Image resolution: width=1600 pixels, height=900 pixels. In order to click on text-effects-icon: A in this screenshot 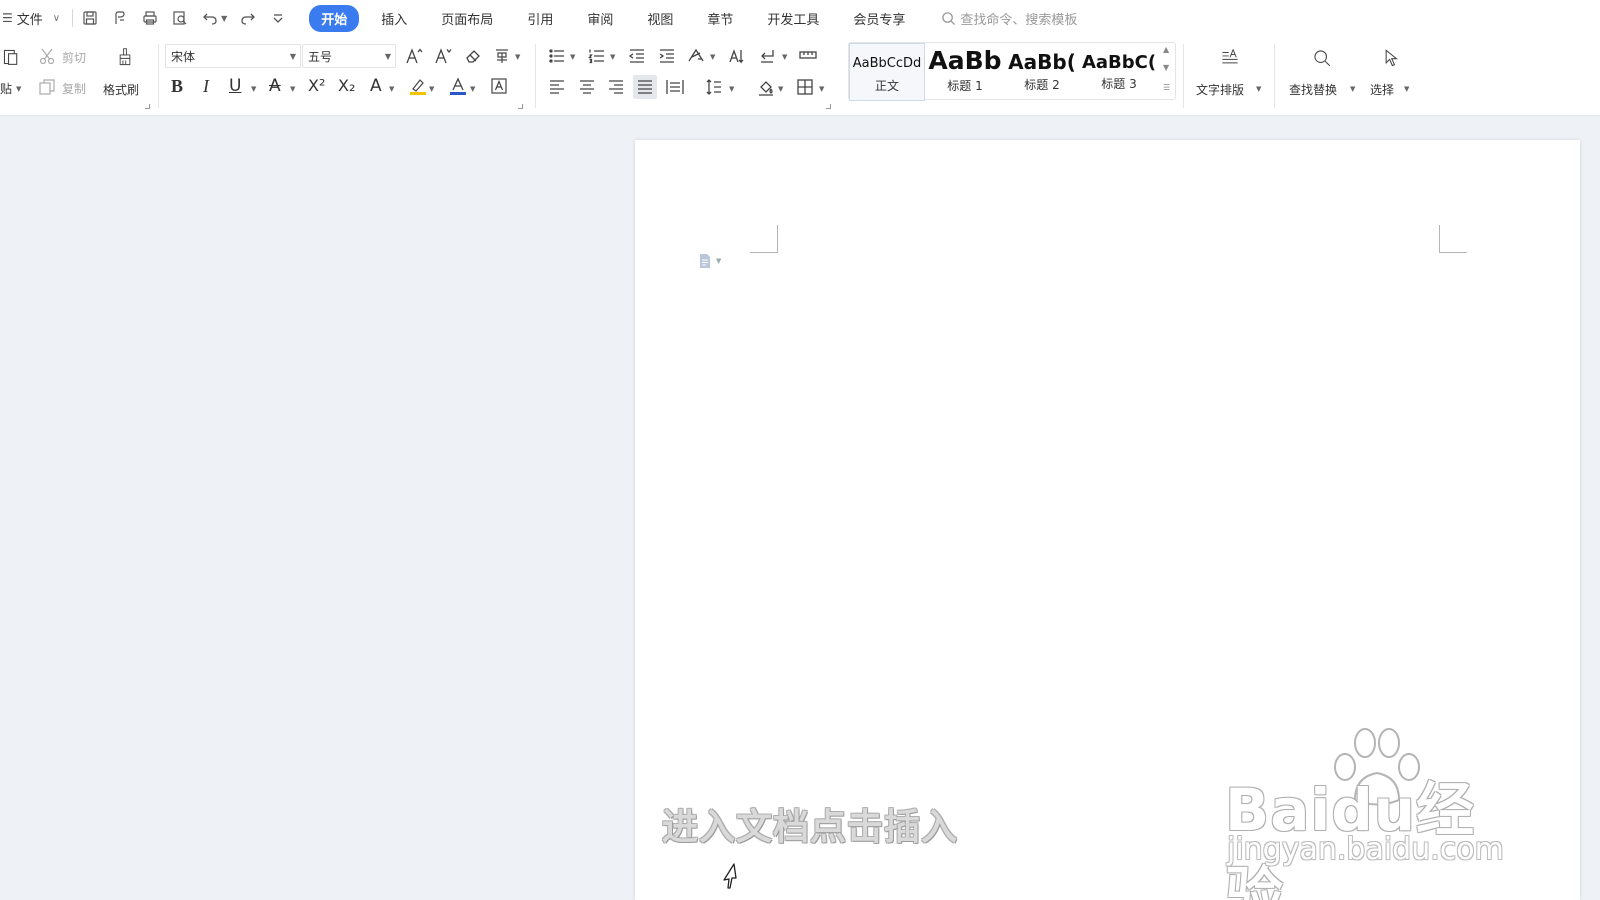, I will do `click(376, 86)`.